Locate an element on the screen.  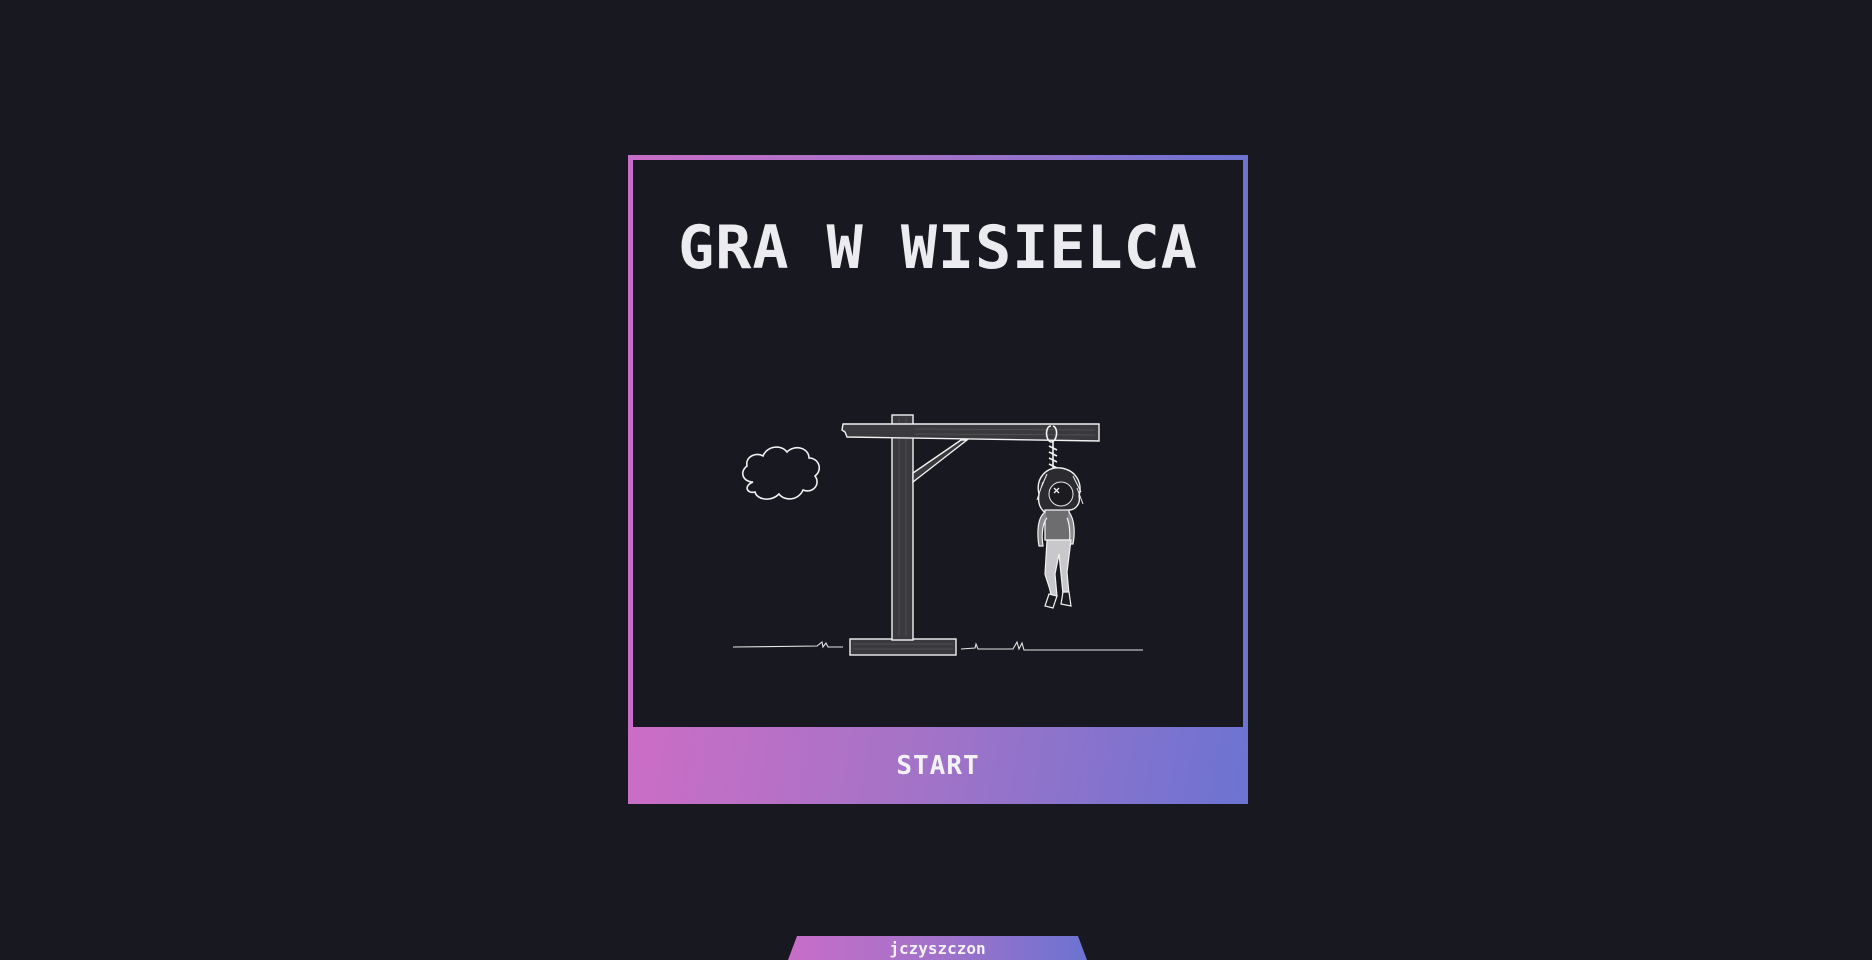
author-label: jczyszczon is located at coordinates (937, 948).